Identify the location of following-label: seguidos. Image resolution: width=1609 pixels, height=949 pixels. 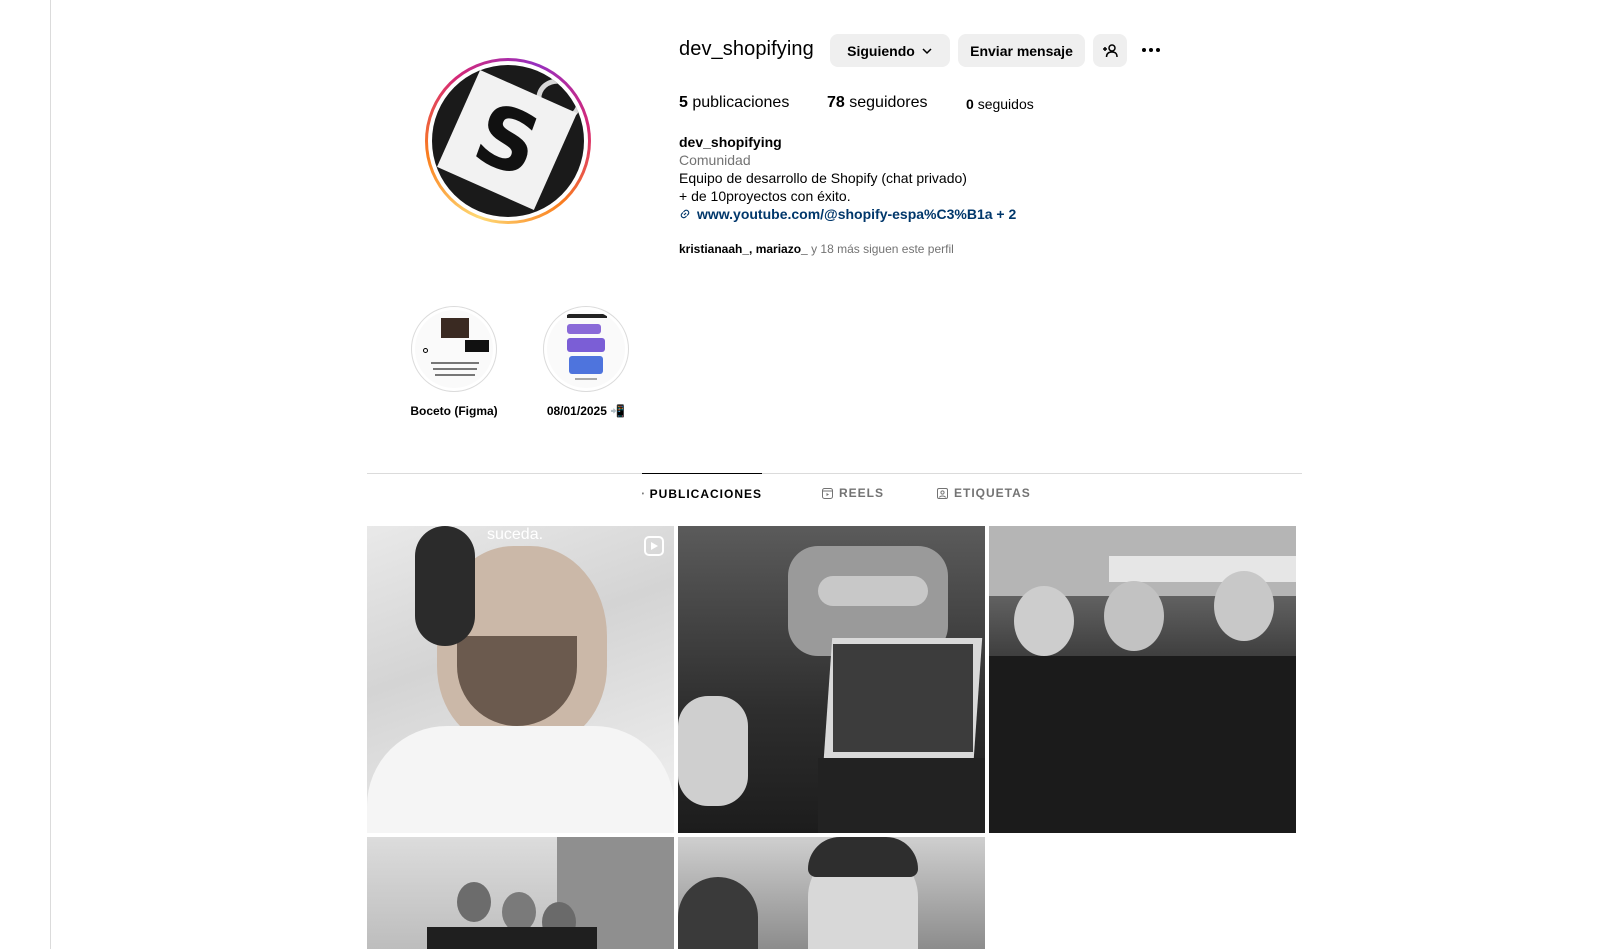
(1005, 104).